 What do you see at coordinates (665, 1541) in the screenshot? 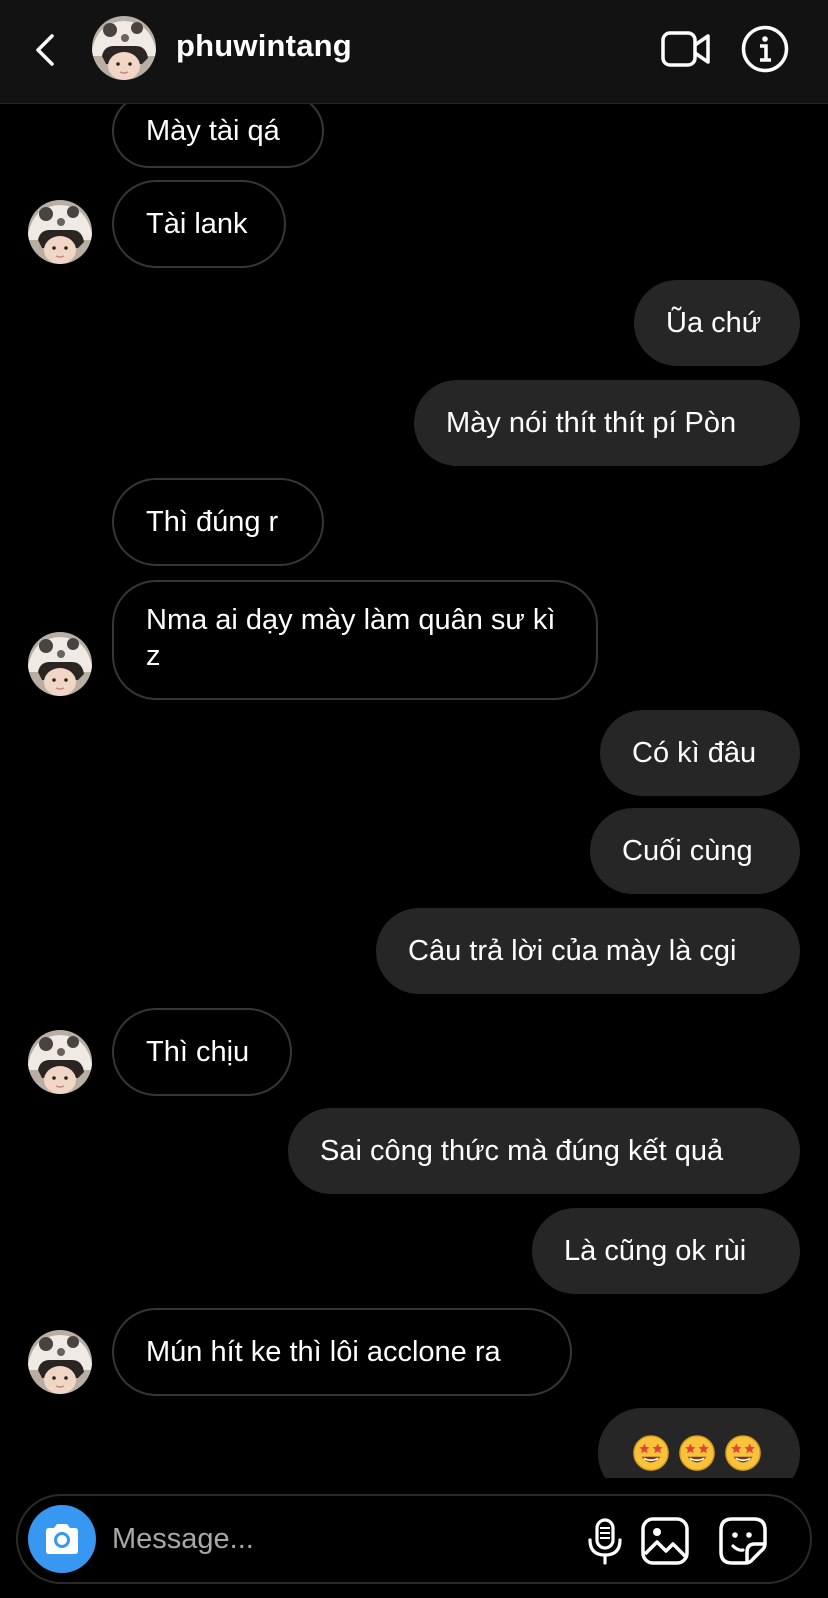
I see `image-icon` at bounding box center [665, 1541].